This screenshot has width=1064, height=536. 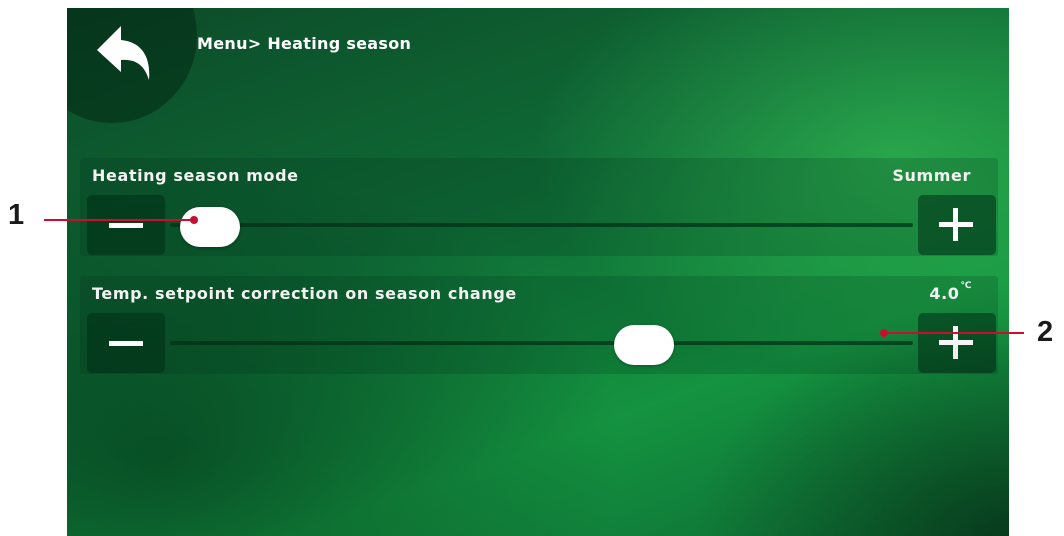 What do you see at coordinates (944, 293) in the screenshot?
I see `setting-value-text: 4.0` at bounding box center [944, 293].